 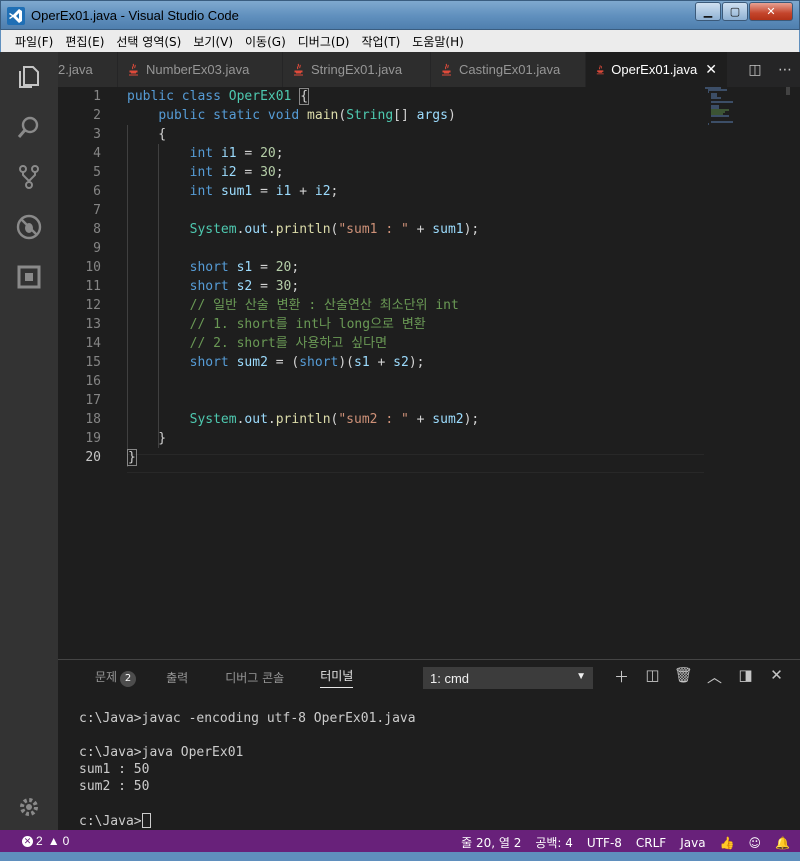 I want to click on terminal-prompt-line: c:\Java>, so click(x=115, y=821).